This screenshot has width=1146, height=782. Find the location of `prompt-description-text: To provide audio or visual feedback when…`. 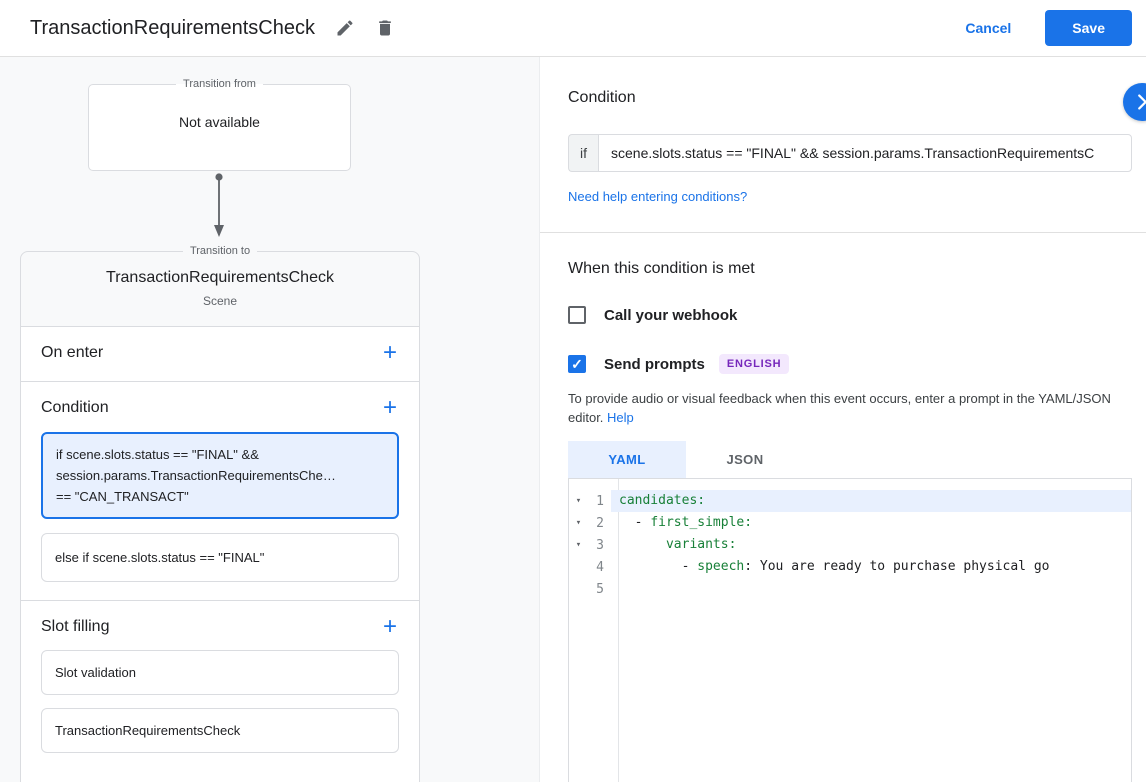

prompt-description-text: To provide audio or visual feedback when… is located at coordinates (839, 408).